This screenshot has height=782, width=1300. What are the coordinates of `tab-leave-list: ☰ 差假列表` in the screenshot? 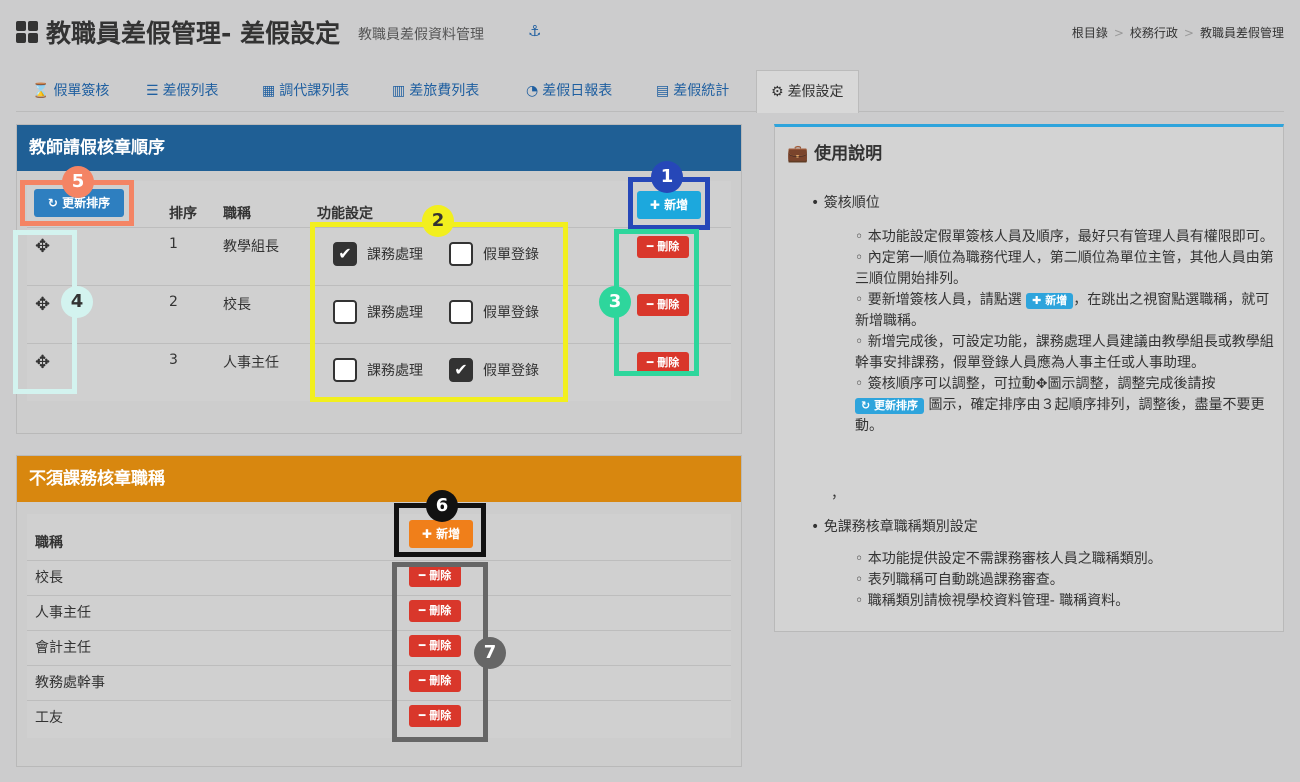 It's located at (174, 91).